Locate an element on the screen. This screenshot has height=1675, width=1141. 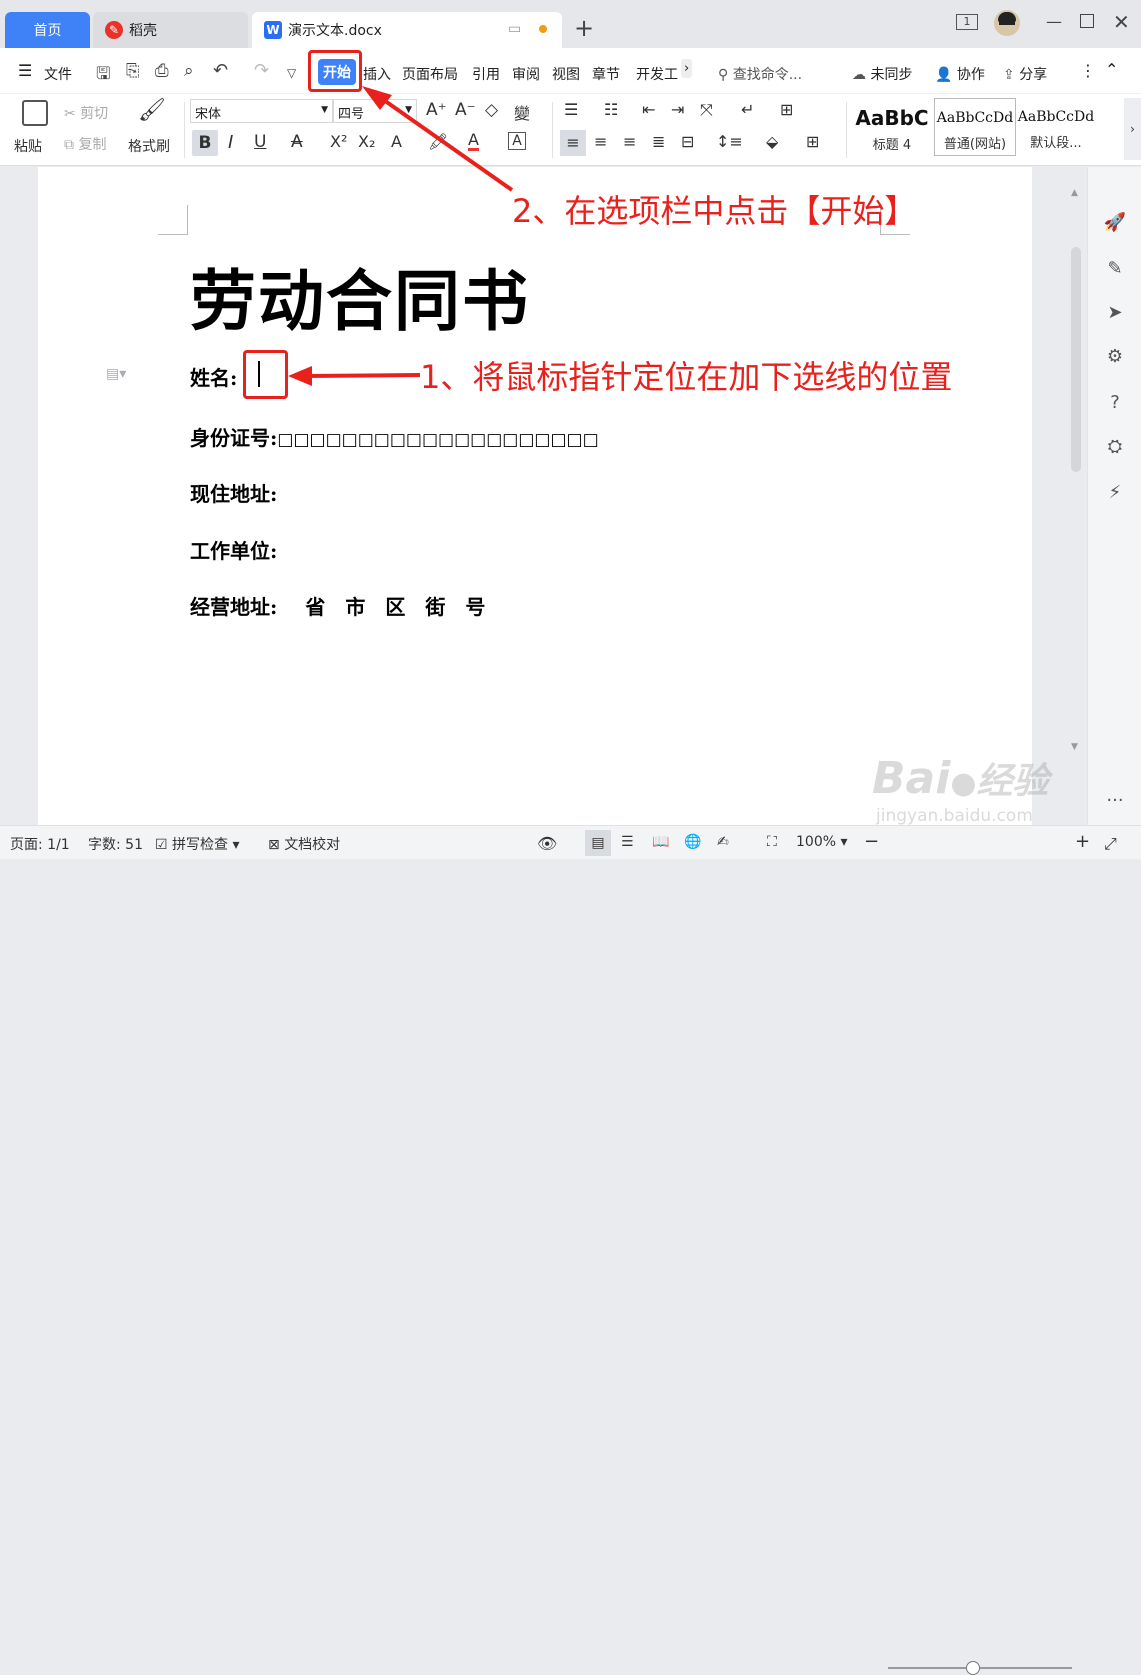
rocket-icon: 🚀 is located at coordinates (1115, 223).